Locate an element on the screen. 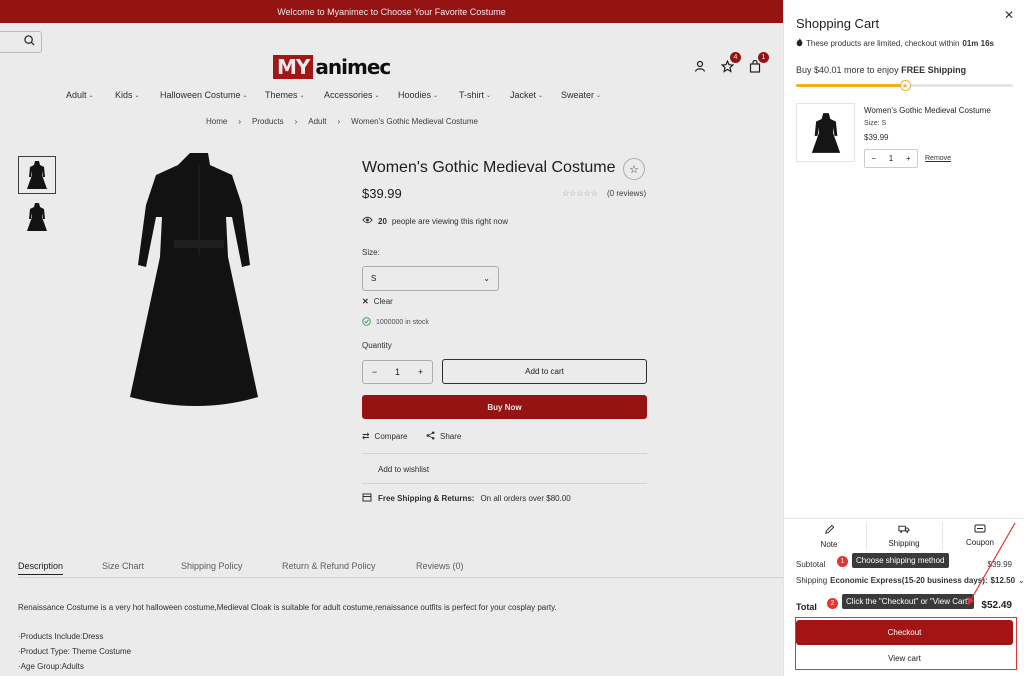 The image size is (1024, 676). star-icon: ★ is located at coordinates (905, 85).